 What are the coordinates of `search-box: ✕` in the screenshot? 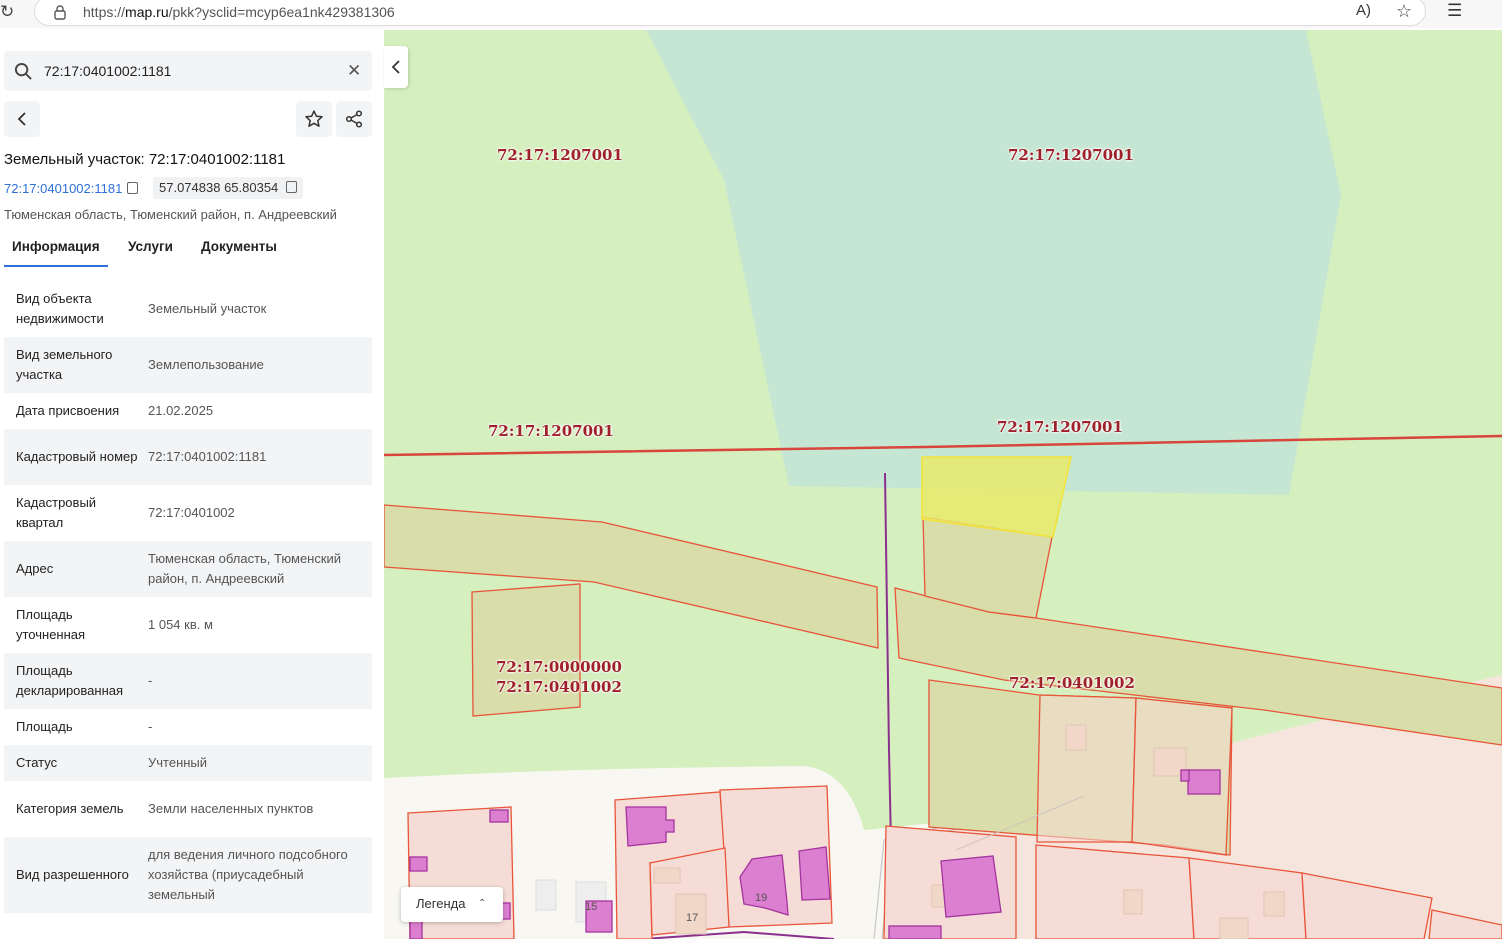 It's located at (188, 71).